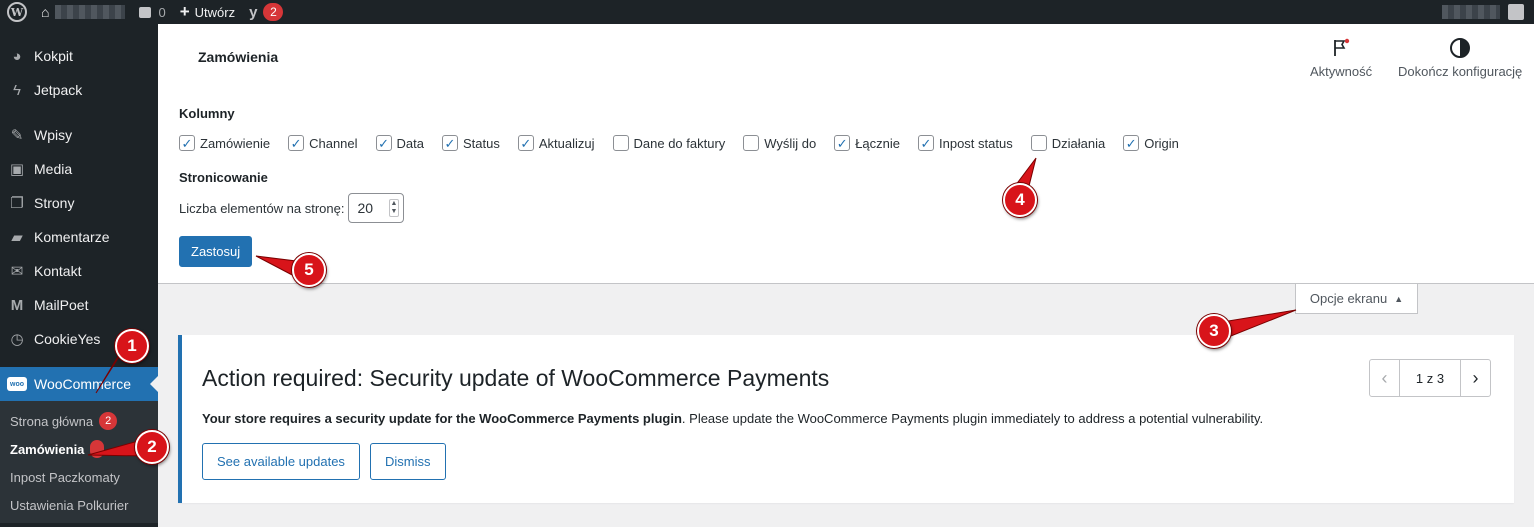 The width and height of the screenshot is (1534, 527). I want to click on sidebar-item-label: WooCommerce, so click(82, 384).